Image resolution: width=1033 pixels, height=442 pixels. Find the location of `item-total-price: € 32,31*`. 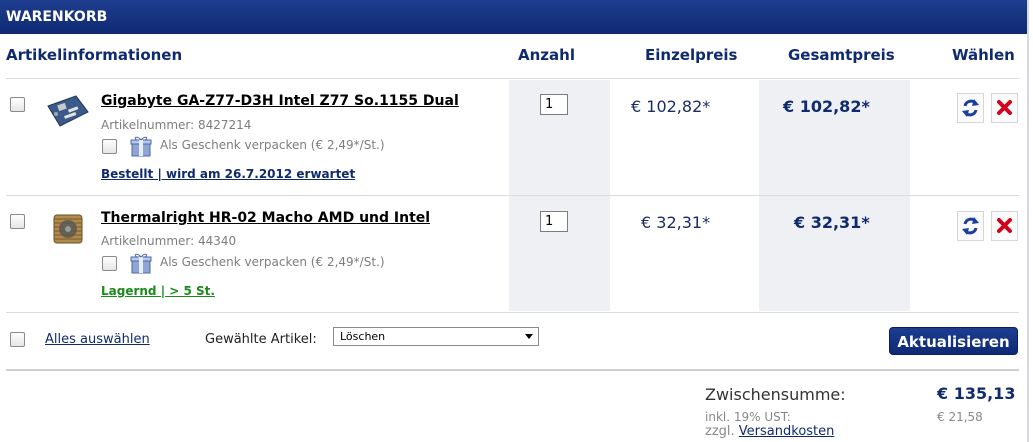

item-total-price: € 32,31* is located at coordinates (832, 222).